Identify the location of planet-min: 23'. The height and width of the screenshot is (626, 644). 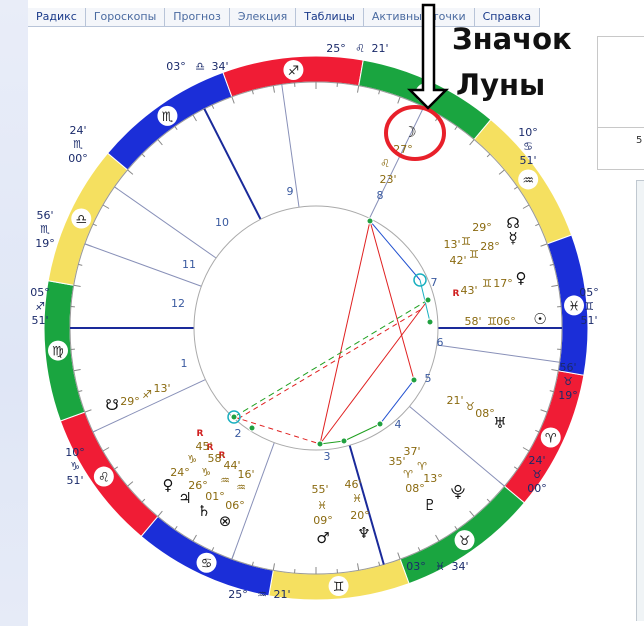
(387, 179).